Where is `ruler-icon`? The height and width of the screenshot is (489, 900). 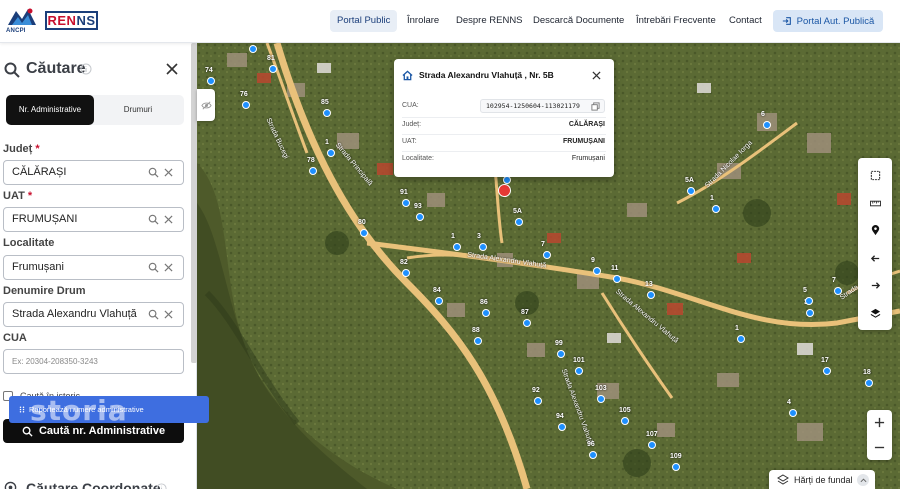 ruler-icon is located at coordinates (875, 203).